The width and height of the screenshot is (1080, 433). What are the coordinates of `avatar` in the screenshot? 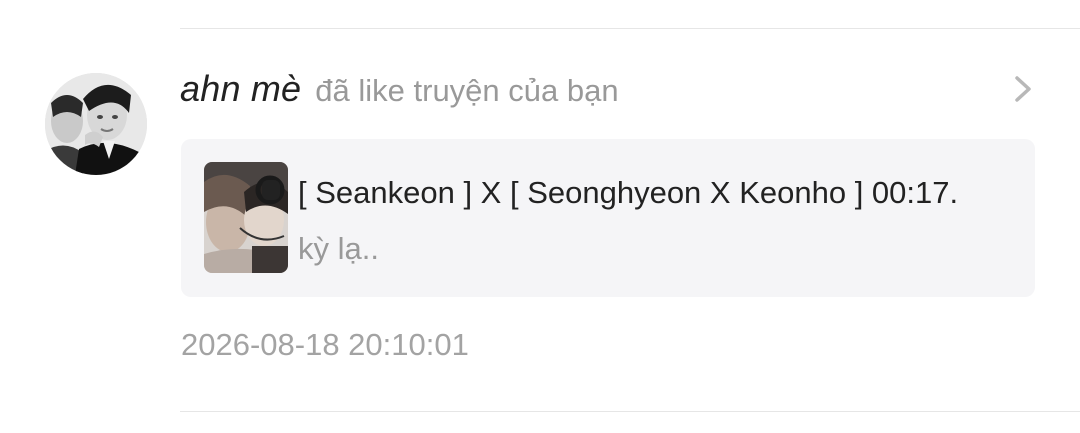 It's located at (96, 124).